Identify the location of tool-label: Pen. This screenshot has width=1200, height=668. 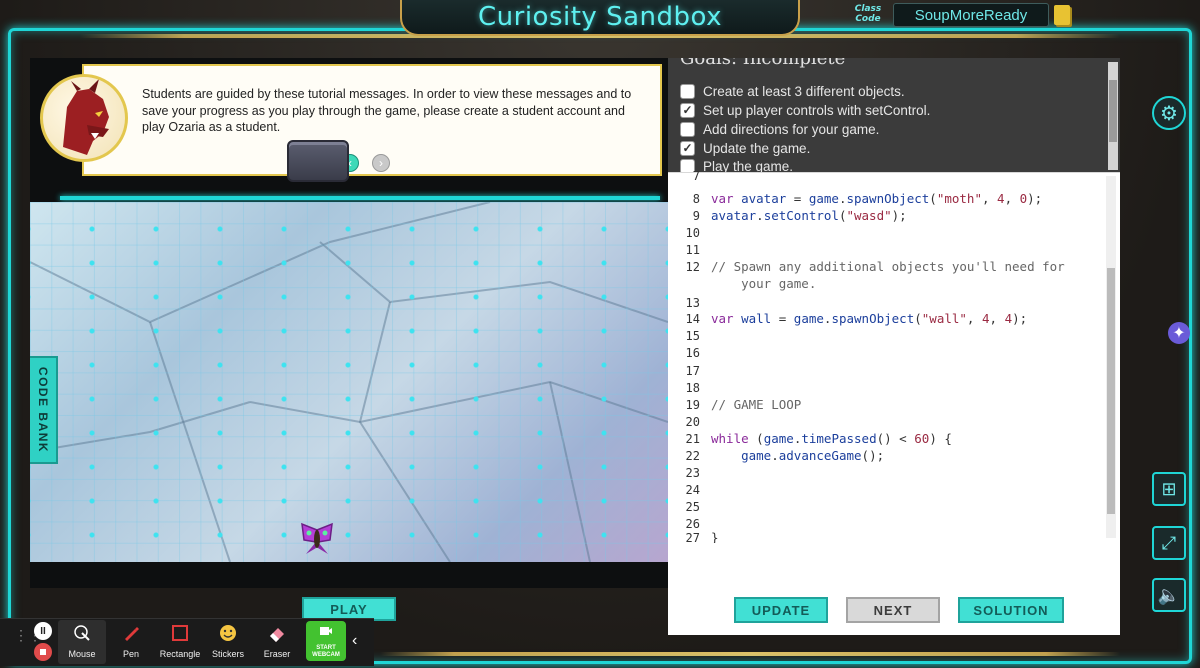
(130, 654).